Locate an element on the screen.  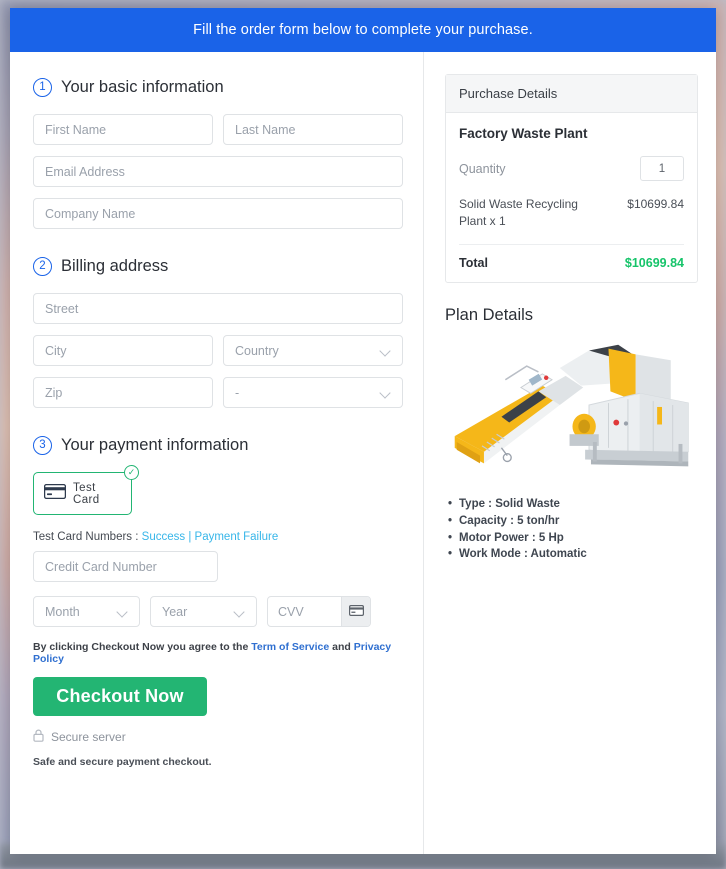
check-circle-icon: ✓ is located at coordinates (131, 472).